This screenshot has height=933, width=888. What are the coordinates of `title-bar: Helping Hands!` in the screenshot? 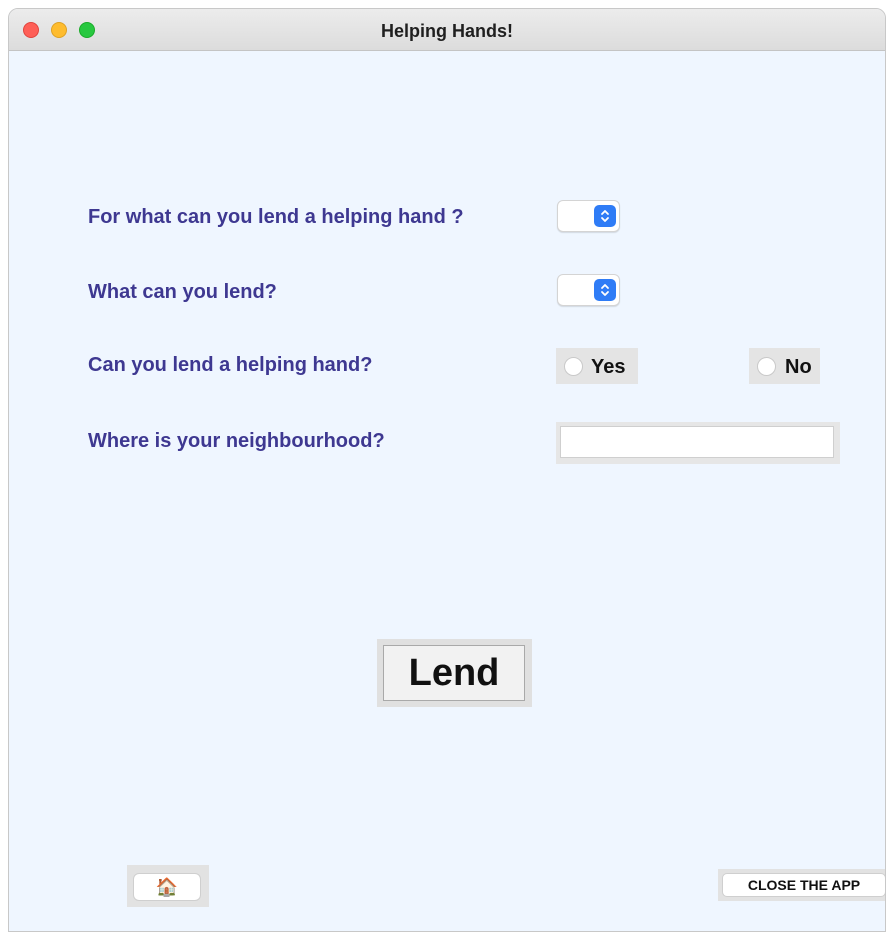 It's located at (447, 30).